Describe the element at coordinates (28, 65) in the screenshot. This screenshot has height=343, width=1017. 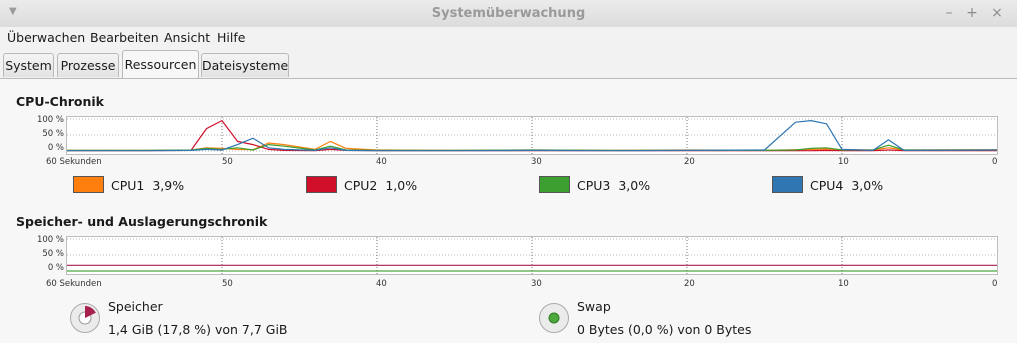
I see `tab-system: System` at that location.